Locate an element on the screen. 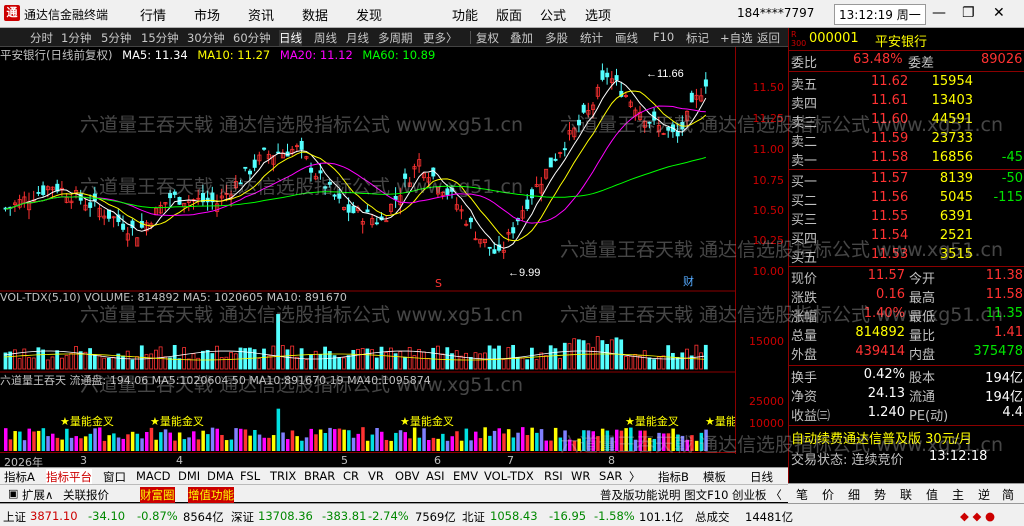  tb-fenshi: 分时 is located at coordinates (41, 38).